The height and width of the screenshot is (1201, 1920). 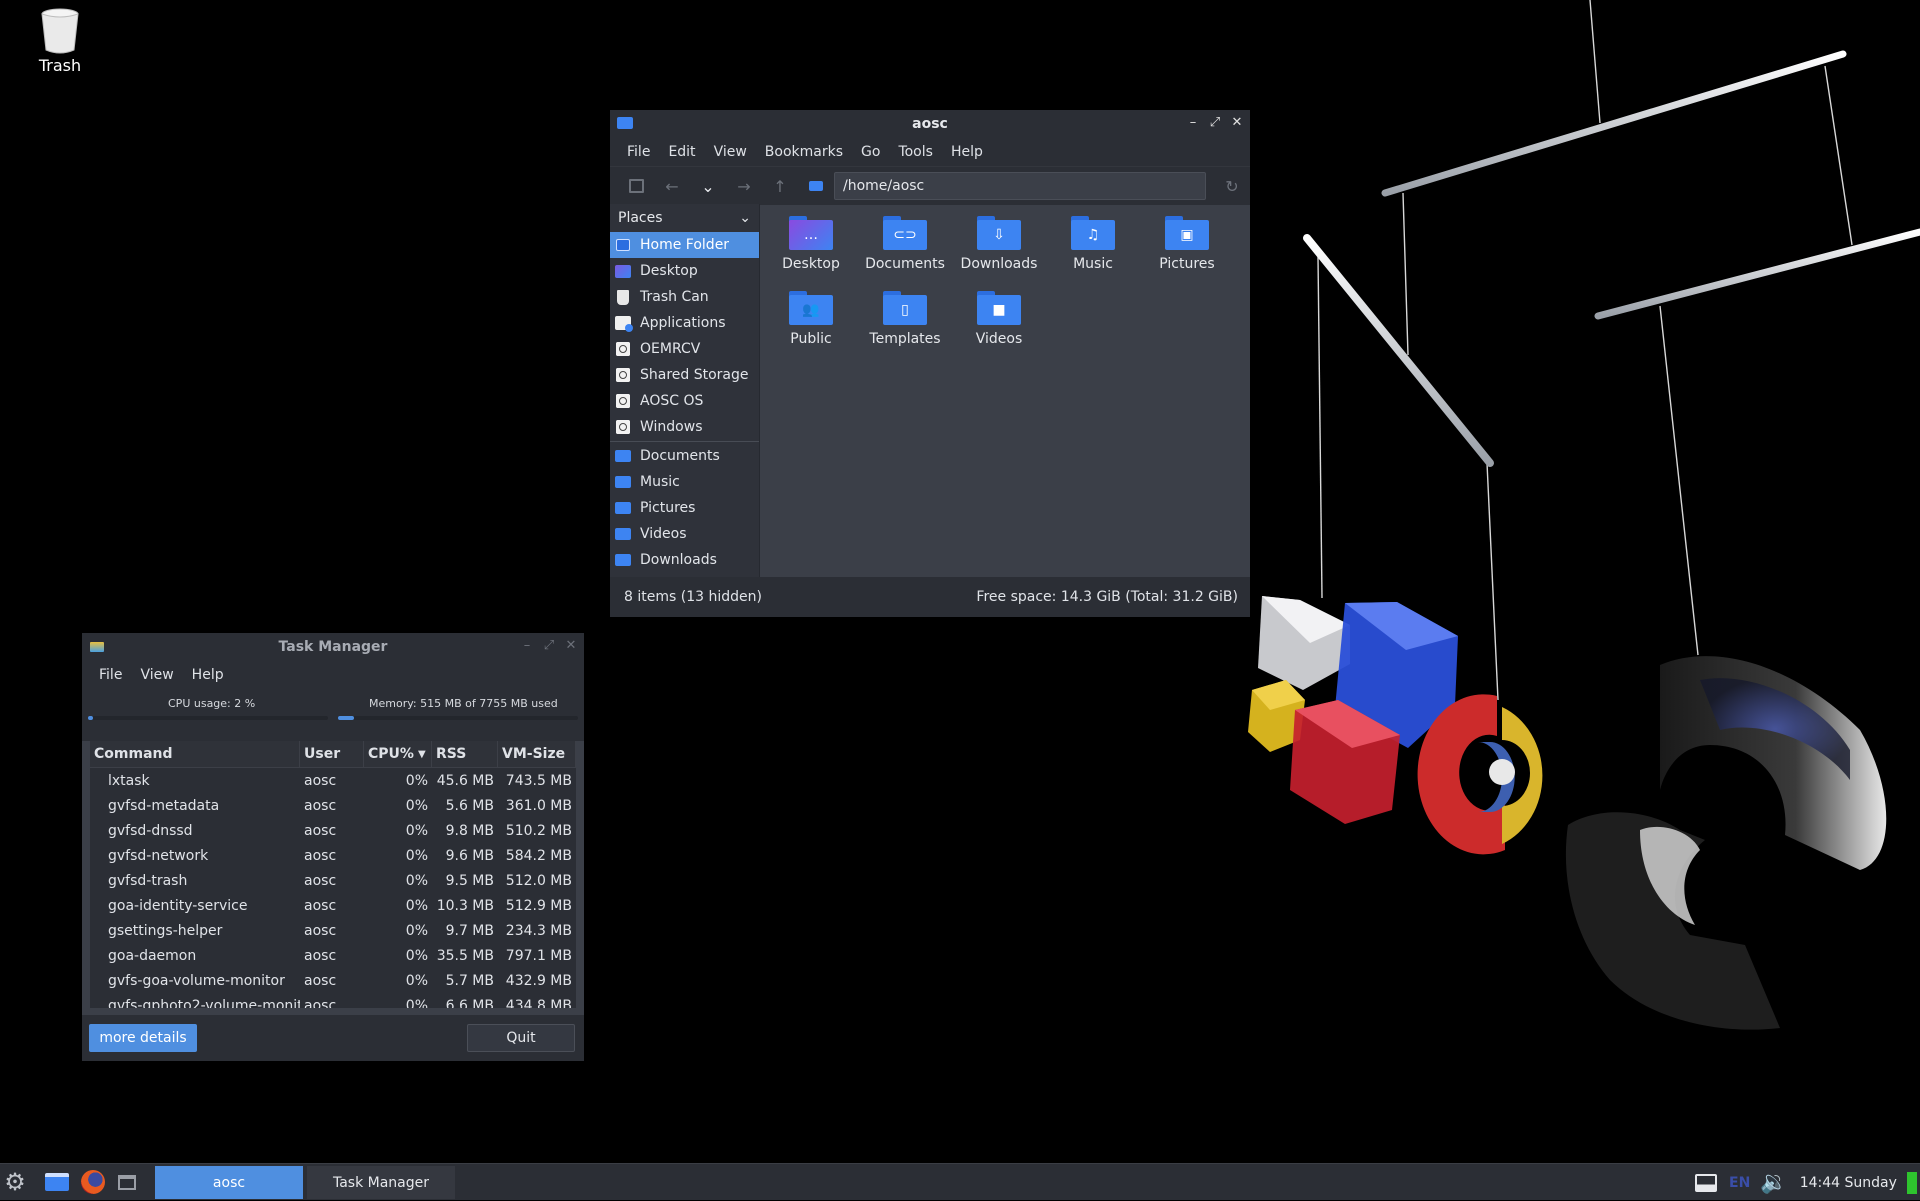 What do you see at coordinates (333, 830) in the screenshot?
I see `table-row: gvfsd-dnssd aosc 0% 9.8 MB 510.2 MB` at bounding box center [333, 830].